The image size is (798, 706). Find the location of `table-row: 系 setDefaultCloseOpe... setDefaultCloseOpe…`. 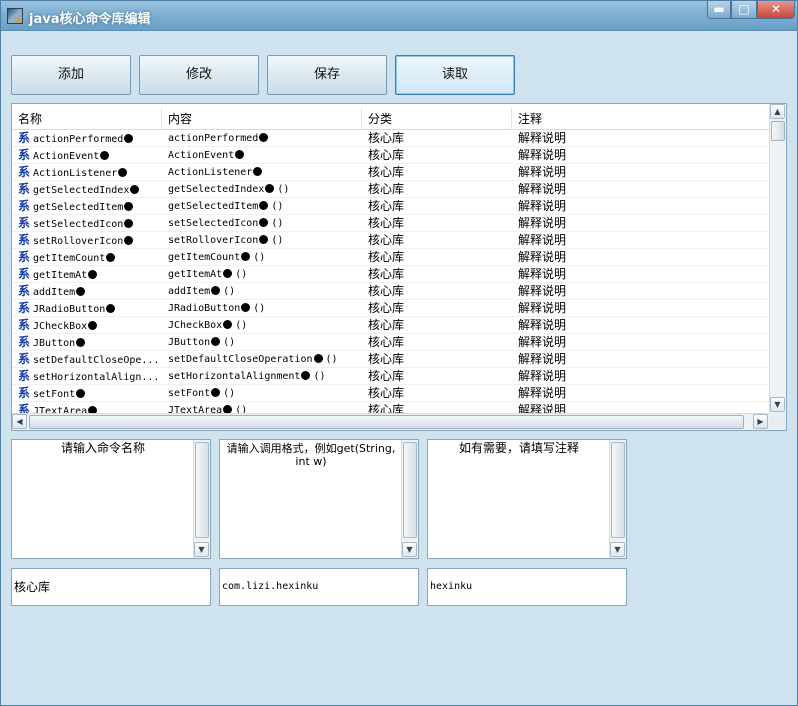

table-row: 系 setDefaultCloseOpe... setDefaultCloseOpe… is located at coordinates (391, 359).